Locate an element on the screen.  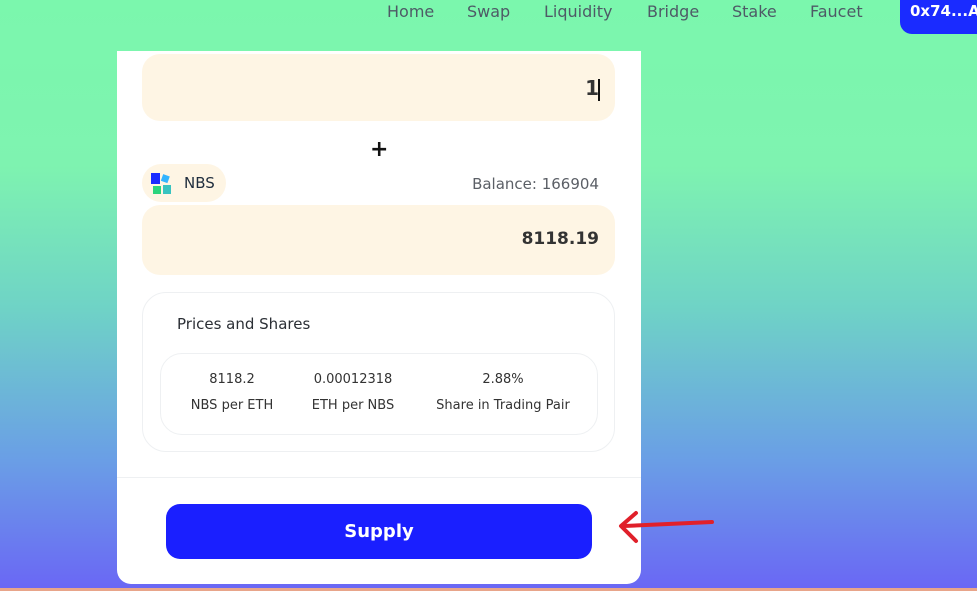
annotation-arrow-icon is located at coordinates (666, 527).